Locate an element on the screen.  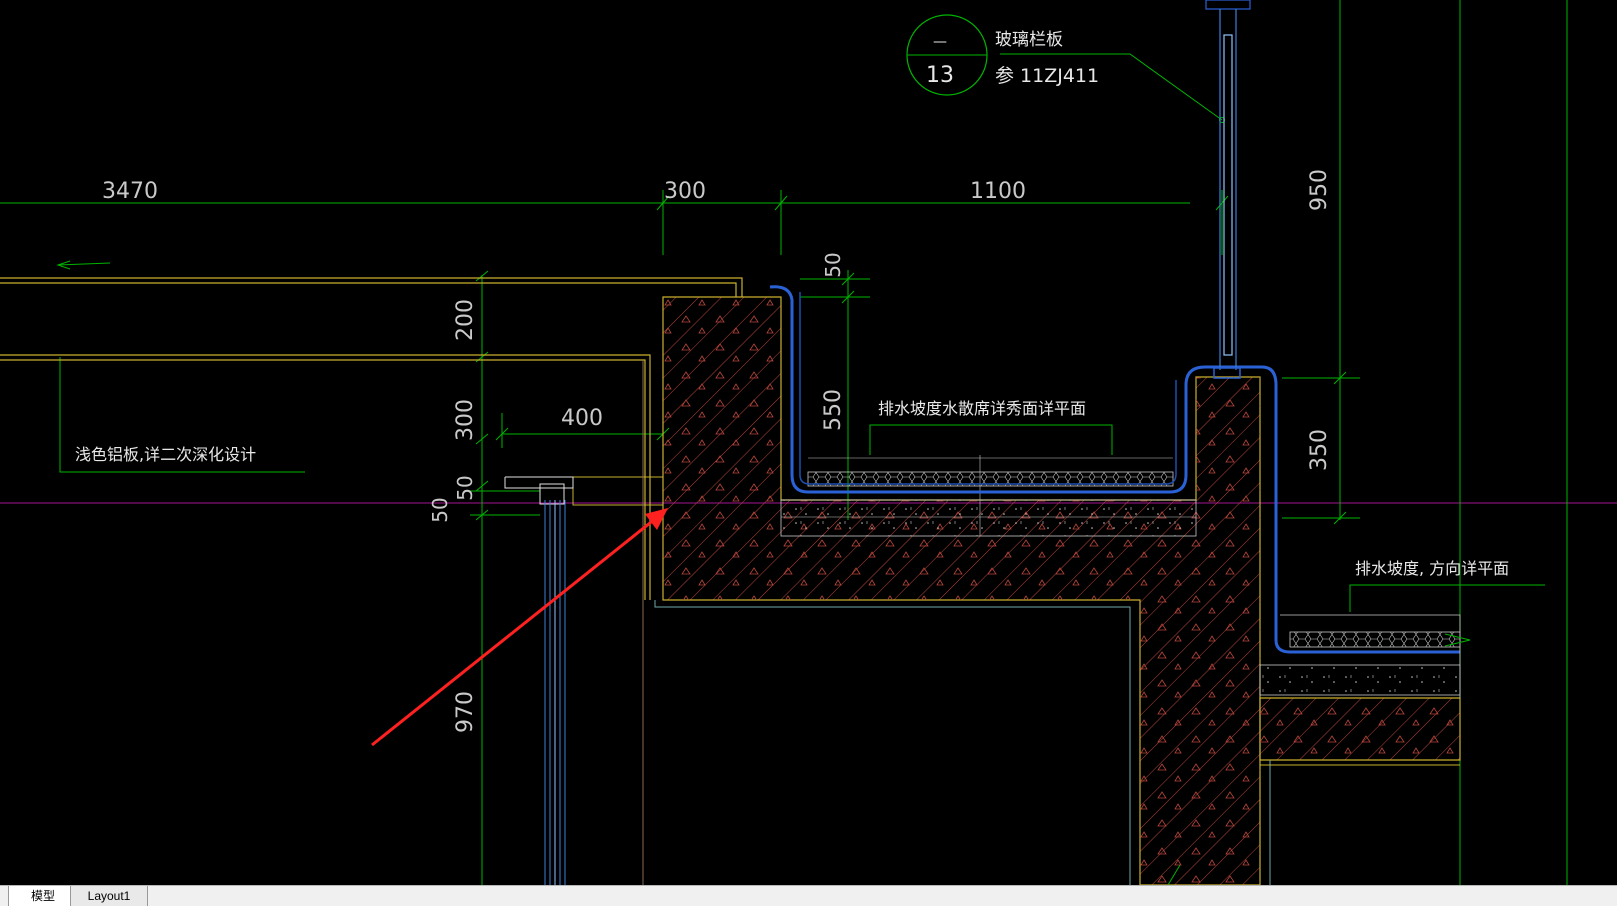
red-annotation-arrow is located at coordinates (519, 627).